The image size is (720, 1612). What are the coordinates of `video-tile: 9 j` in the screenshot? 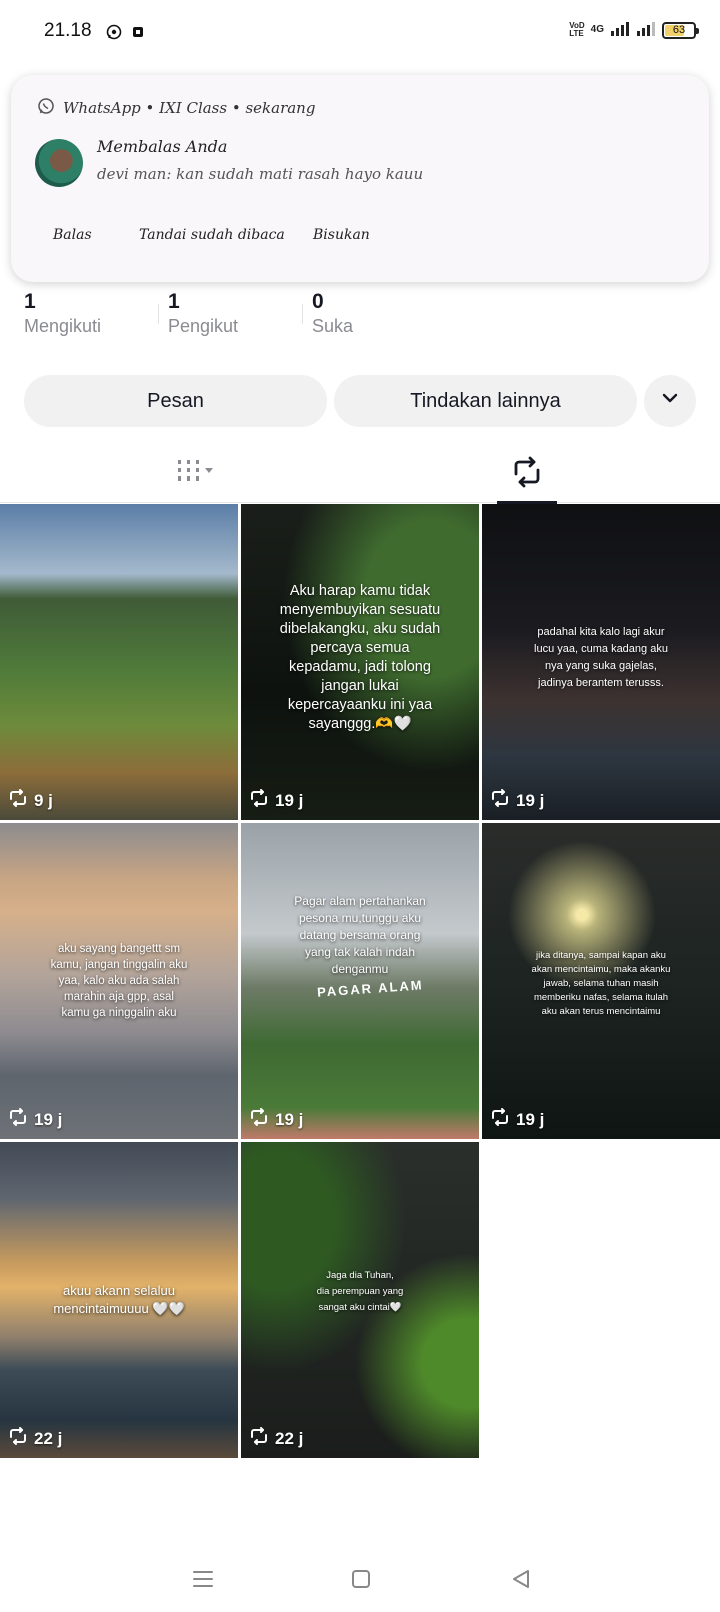 It's located at (119, 662).